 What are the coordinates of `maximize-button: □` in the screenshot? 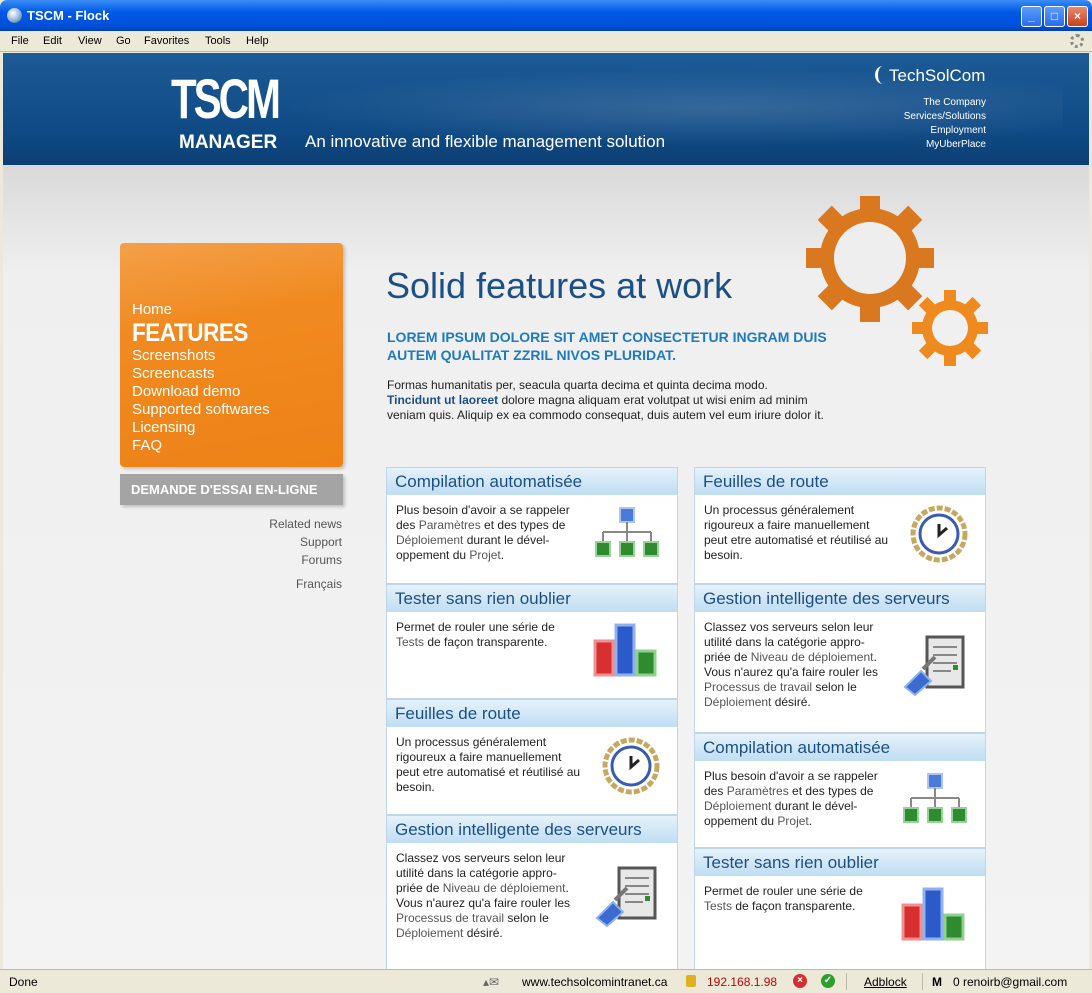 It's located at (1054, 16).